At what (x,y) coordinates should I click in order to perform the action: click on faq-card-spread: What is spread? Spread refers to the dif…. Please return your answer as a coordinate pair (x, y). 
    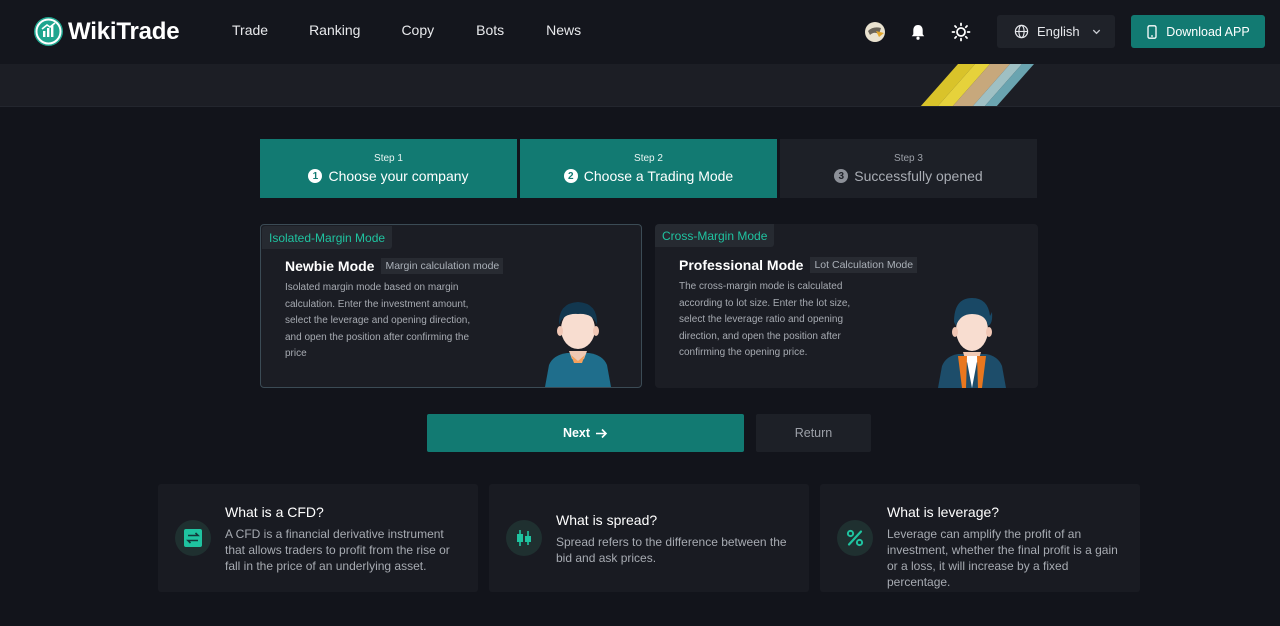
    Looking at the image, I should click on (649, 538).